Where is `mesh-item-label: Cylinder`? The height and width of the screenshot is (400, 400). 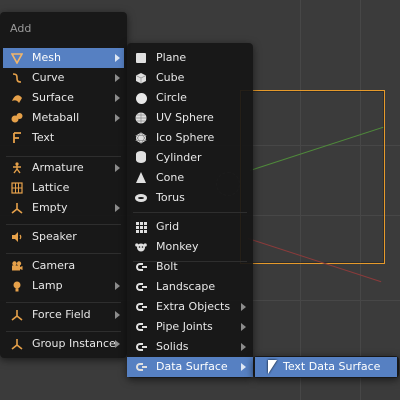
mesh-item-label: Cylinder is located at coordinates (179, 157).